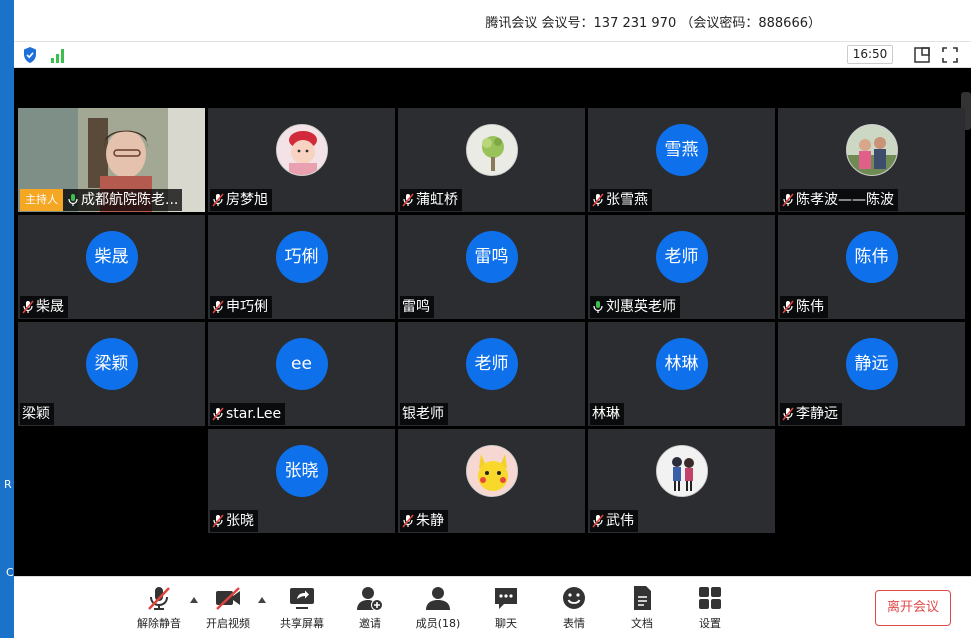 The image size is (971, 638). I want to click on reactions-button: 表情, so click(574, 608).